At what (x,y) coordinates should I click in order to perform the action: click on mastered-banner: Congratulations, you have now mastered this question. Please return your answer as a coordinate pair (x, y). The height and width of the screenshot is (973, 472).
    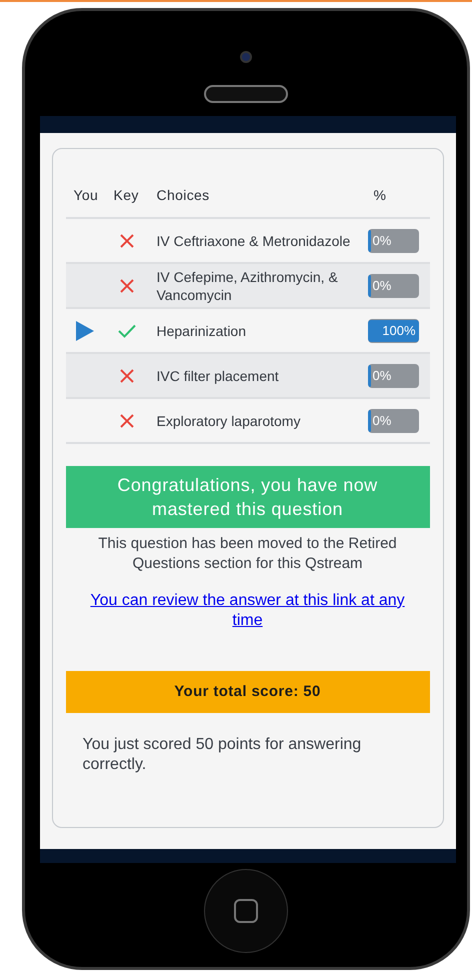
    Looking at the image, I should click on (248, 497).